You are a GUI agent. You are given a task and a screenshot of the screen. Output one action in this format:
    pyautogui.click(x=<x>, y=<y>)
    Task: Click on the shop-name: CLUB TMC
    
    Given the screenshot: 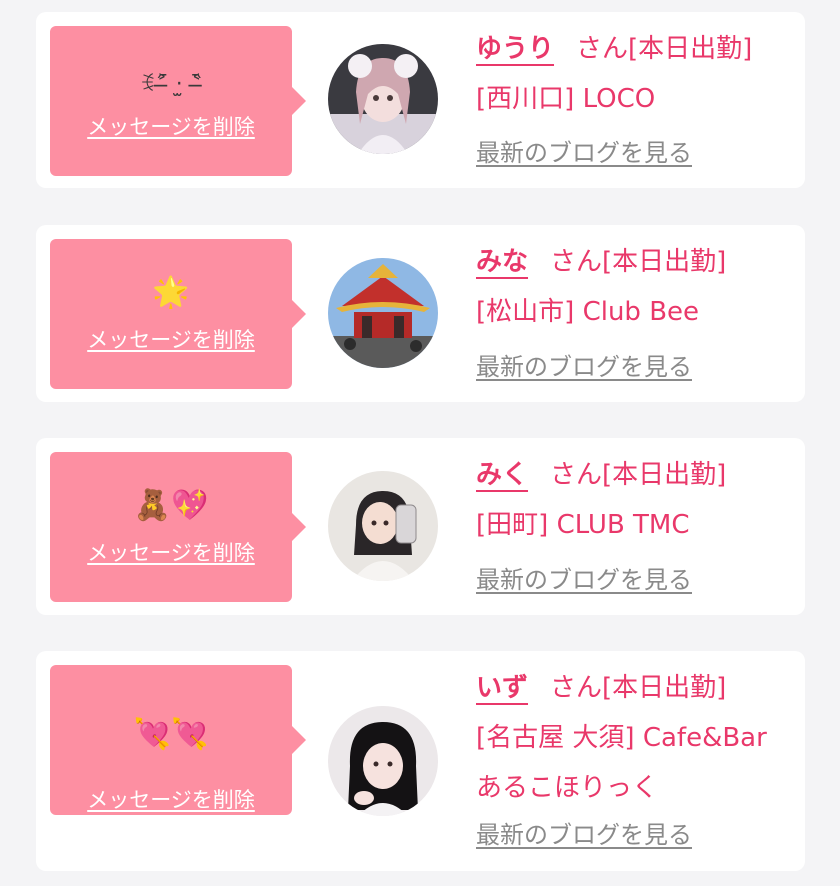 What is the action you would take?
    pyautogui.click(x=623, y=525)
    